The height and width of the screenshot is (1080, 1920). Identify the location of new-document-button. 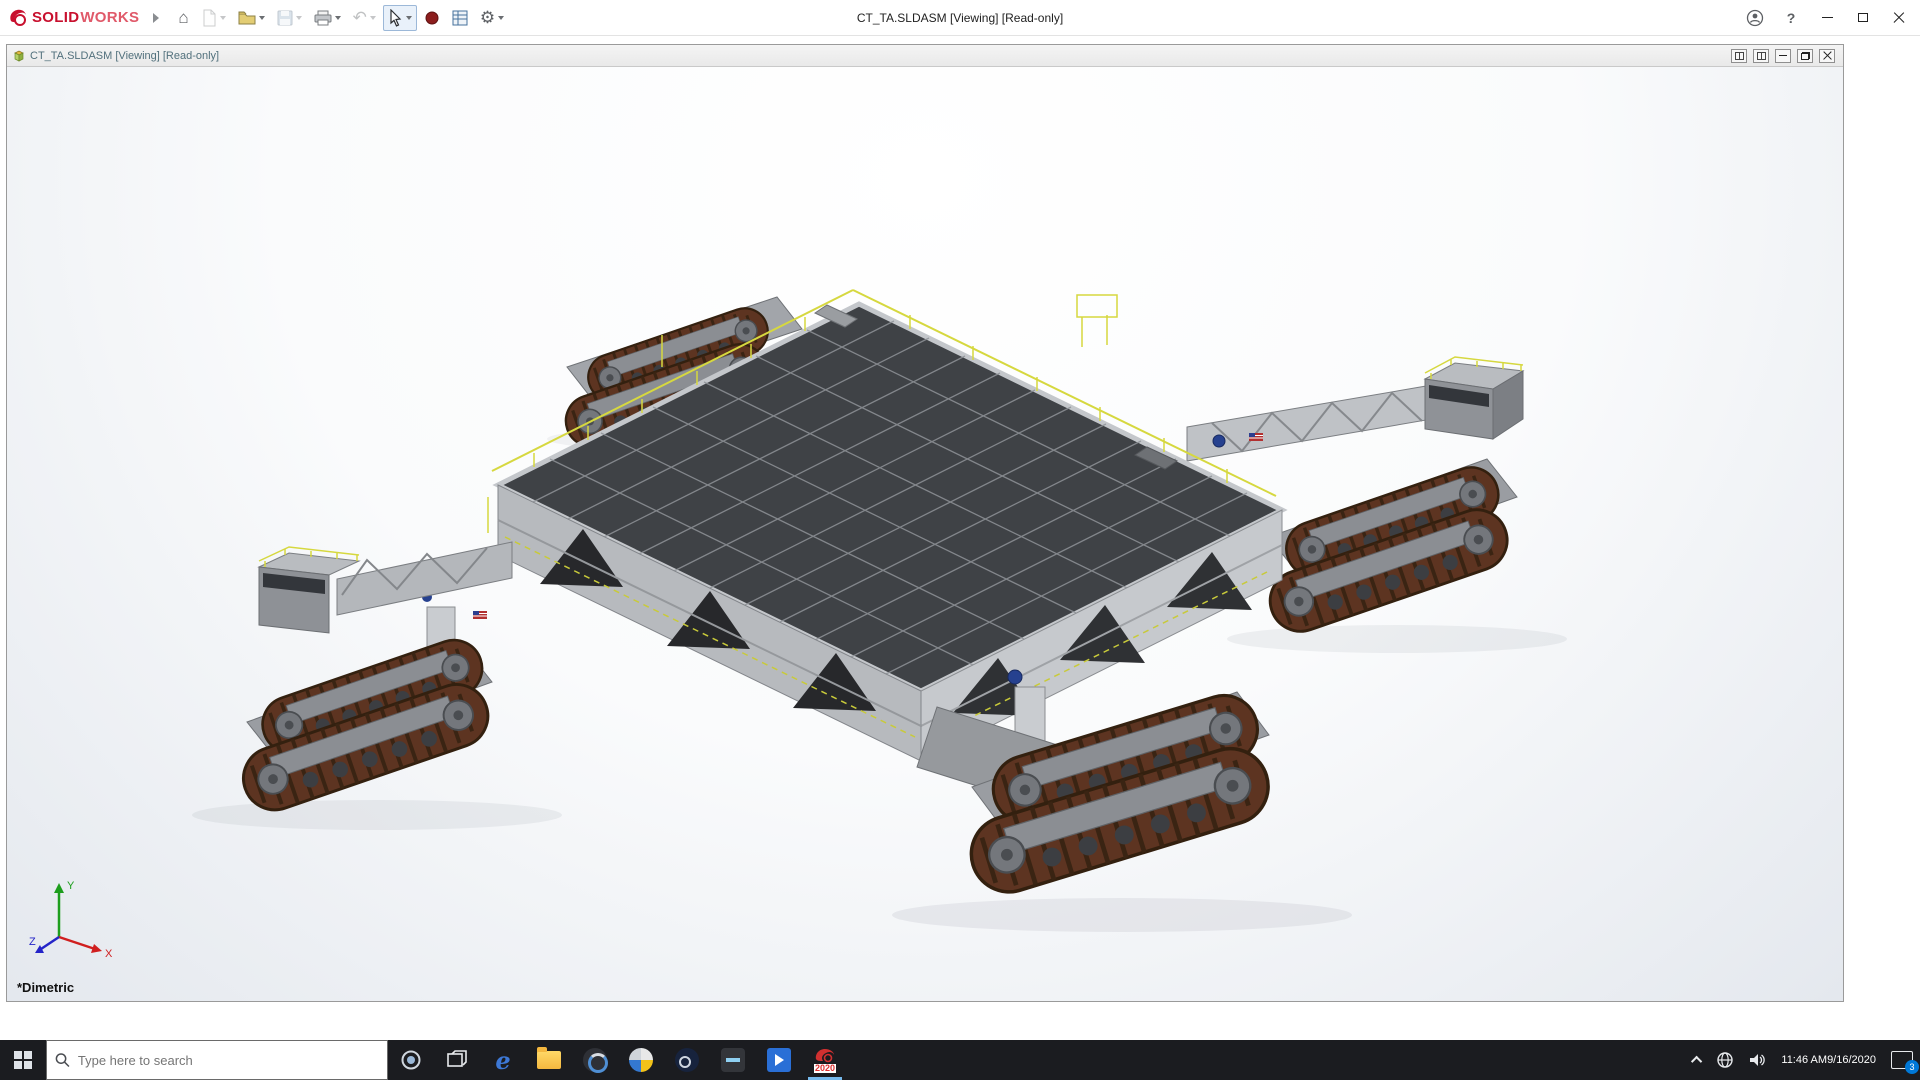
(213, 18).